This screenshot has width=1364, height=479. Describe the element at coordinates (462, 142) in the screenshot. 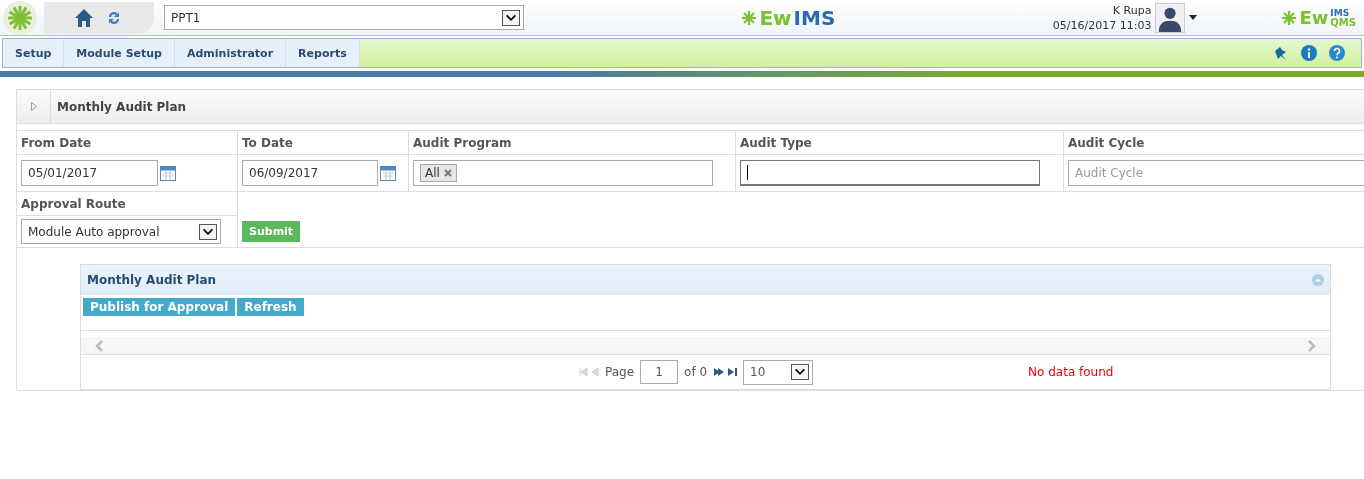

I see `field-label: Audit Program` at that location.